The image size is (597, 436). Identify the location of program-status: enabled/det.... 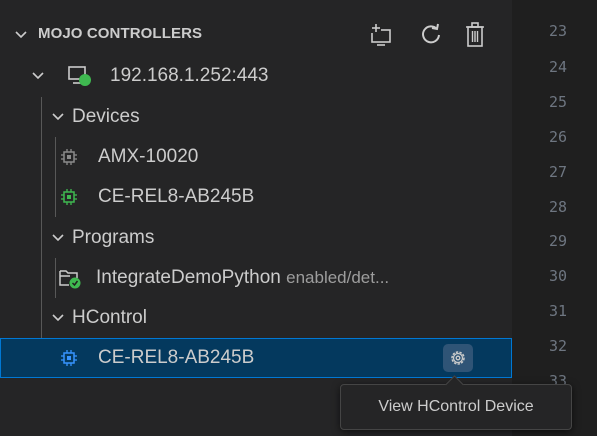
(338, 277).